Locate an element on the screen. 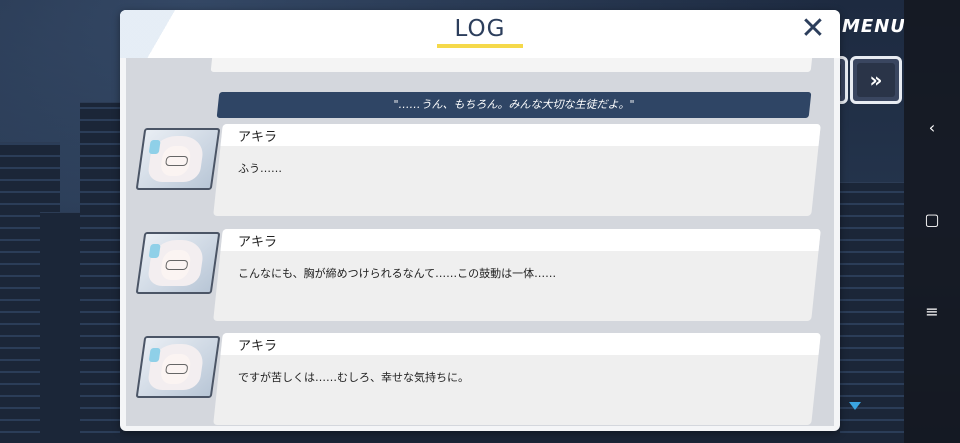 The height and width of the screenshot is (443, 960). system-navigation-bar: ‹ ▢ ≡ is located at coordinates (932, 221).